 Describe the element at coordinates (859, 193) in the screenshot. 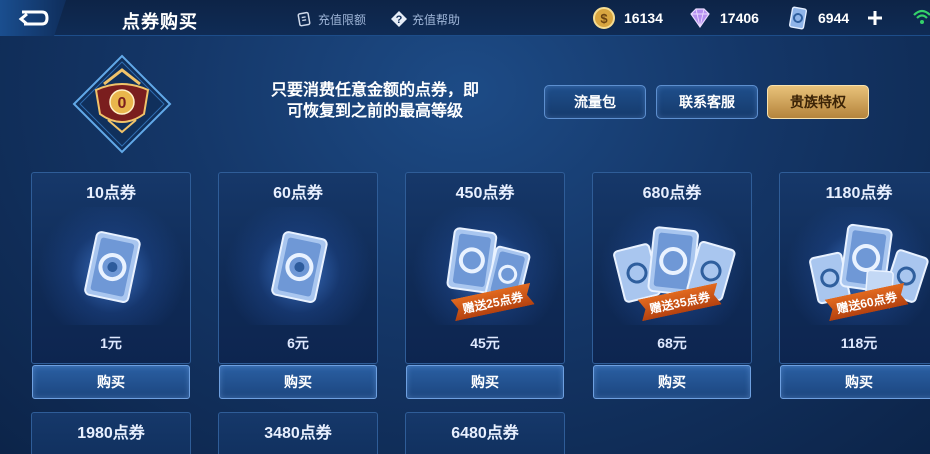

I see `card-name: 1180点券` at that location.